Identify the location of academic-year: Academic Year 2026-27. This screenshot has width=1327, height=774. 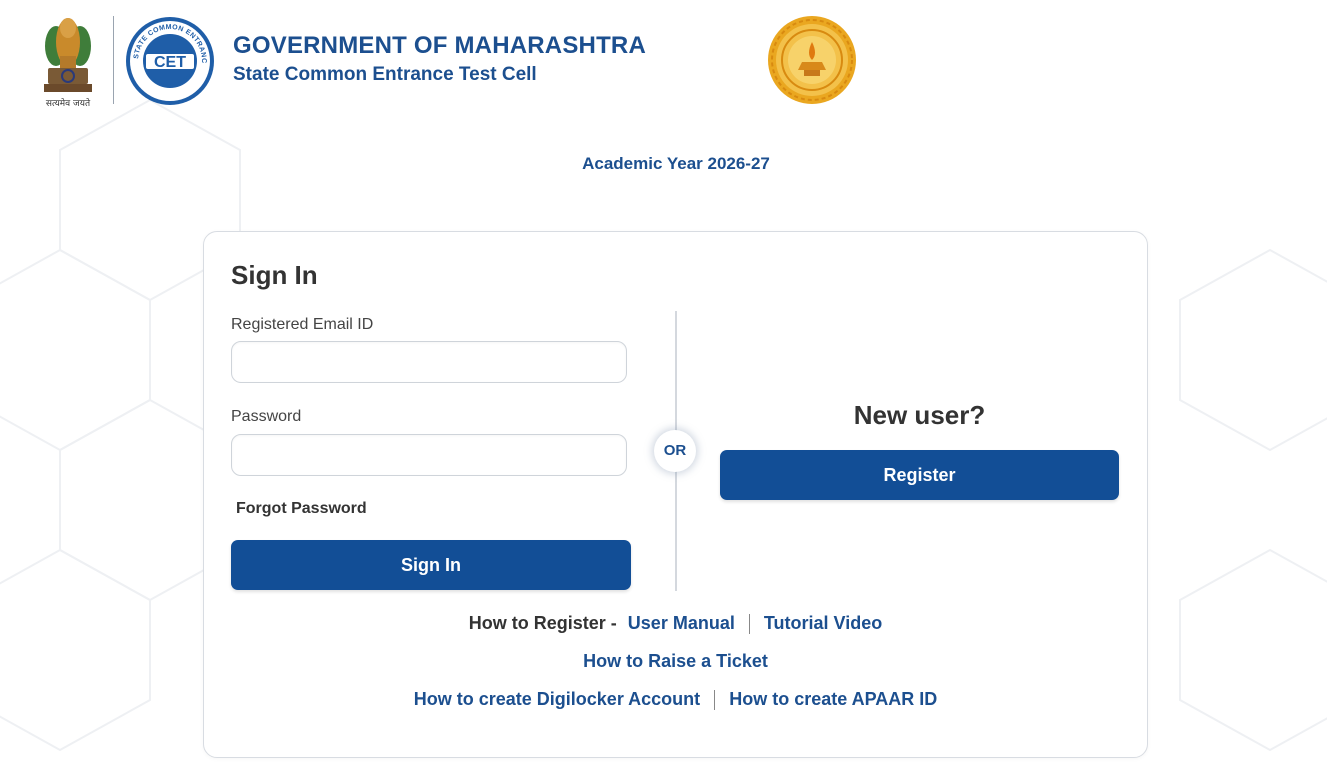
(676, 163).